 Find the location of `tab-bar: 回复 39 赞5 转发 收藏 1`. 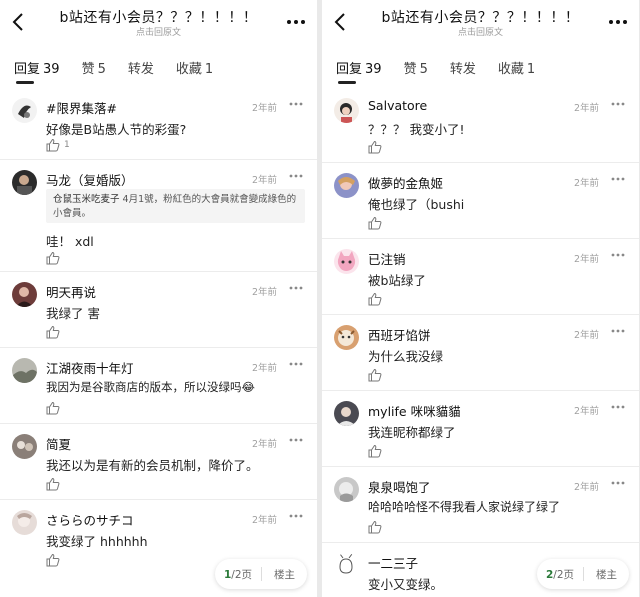

tab-bar: 回复 39 赞5 转发 收藏 1 is located at coordinates (158, 68).